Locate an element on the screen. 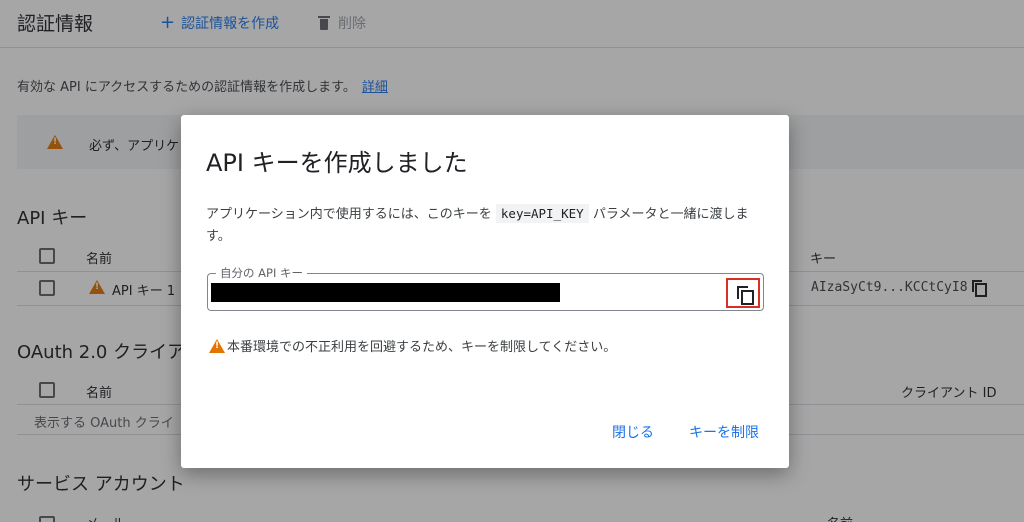 The height and width of the screenshot is (522, 1024). key-param-code: key=API_KEY is located at coordinates (542, 213).